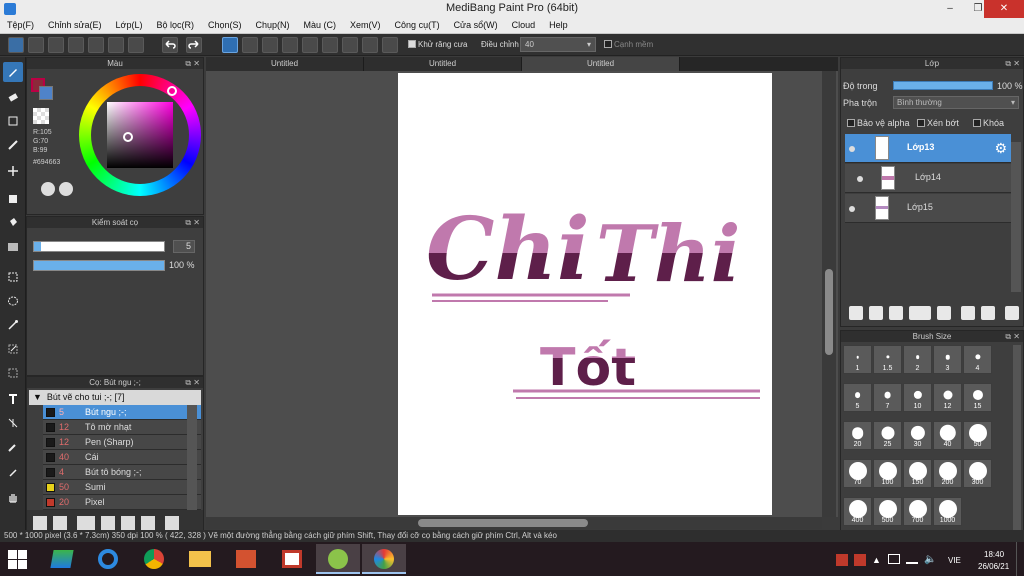 This screenshot has height=576, width=1024. Describe the element at coordinates (96, 45) in the screenshot. I see `page-icon` at that location.